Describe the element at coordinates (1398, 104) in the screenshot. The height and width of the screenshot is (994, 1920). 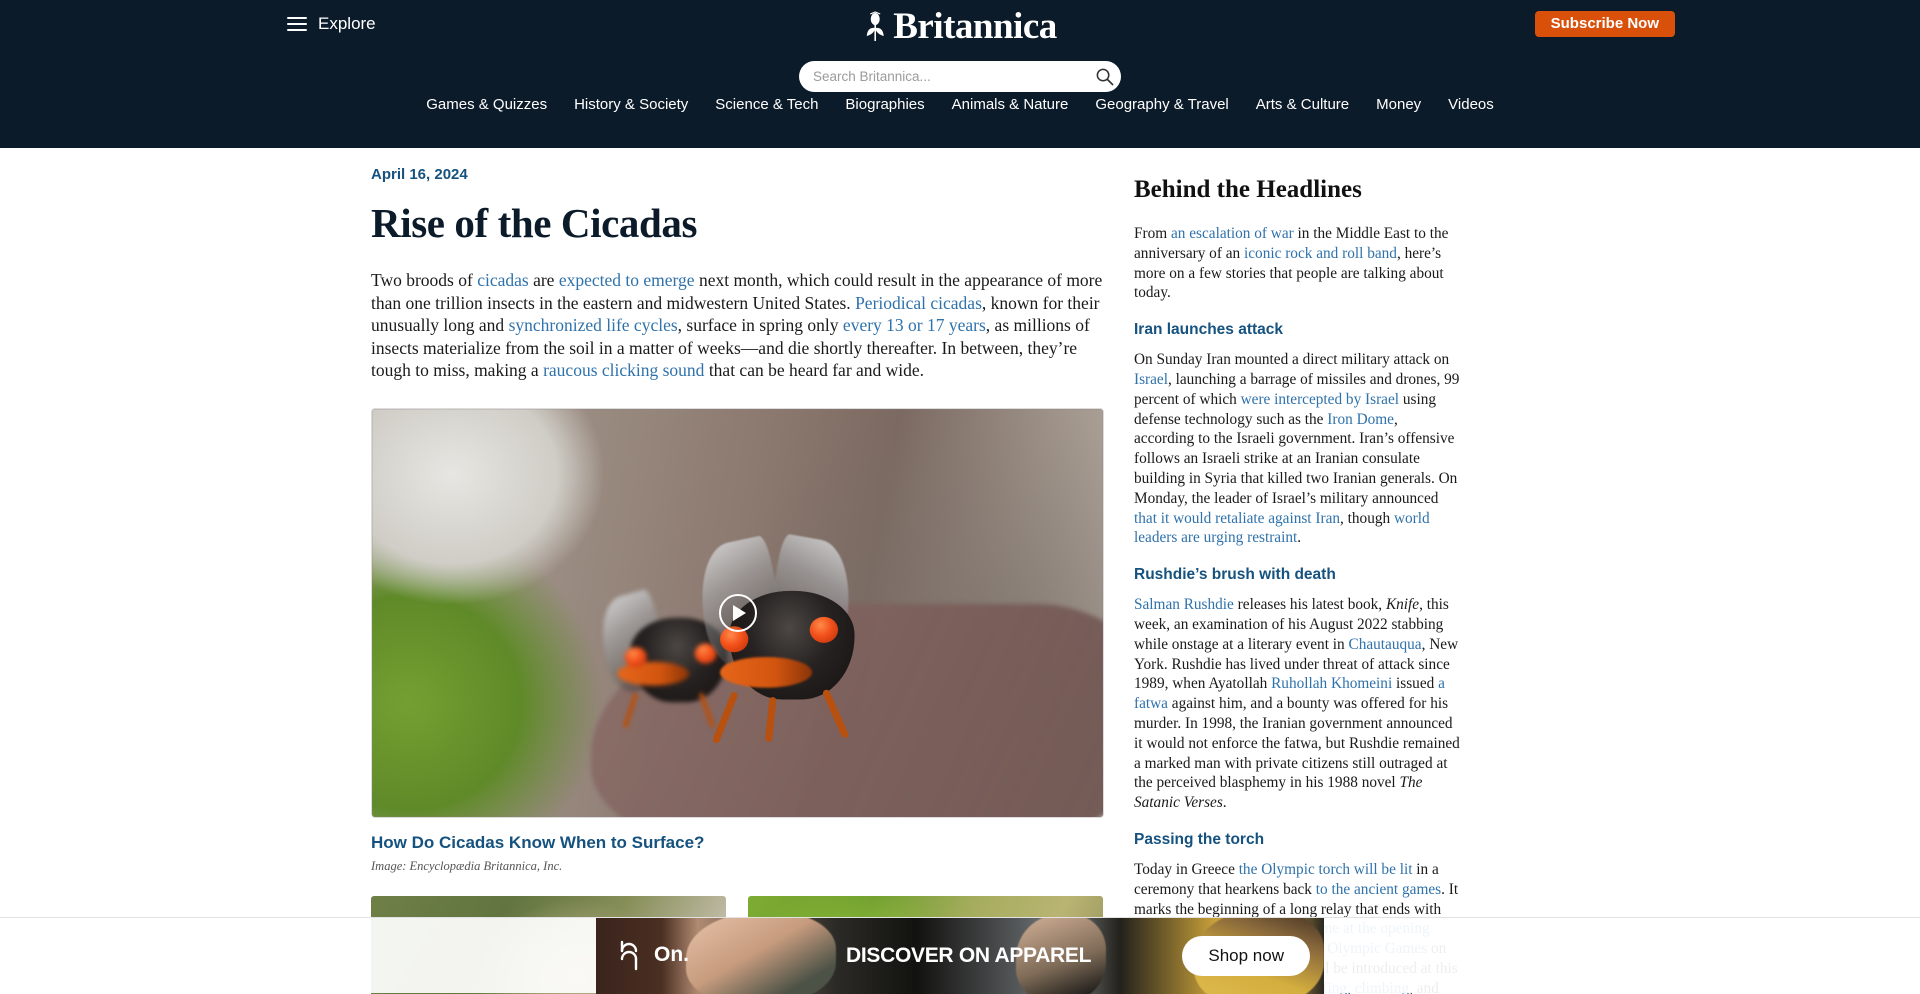
I see `nav-item-money: Money` at that location.